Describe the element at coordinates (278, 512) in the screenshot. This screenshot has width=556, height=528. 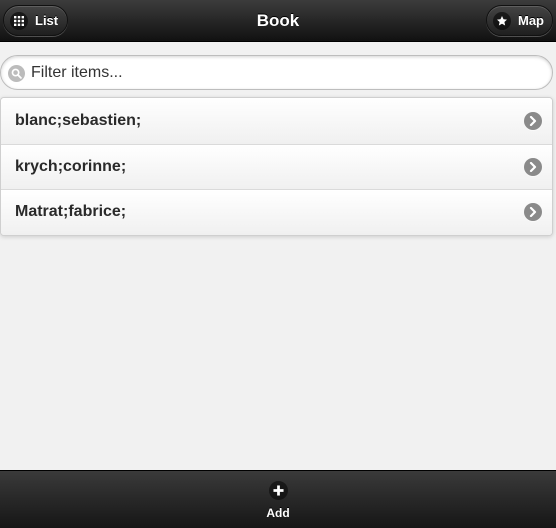
I see `add-button-label: Add` at that location.